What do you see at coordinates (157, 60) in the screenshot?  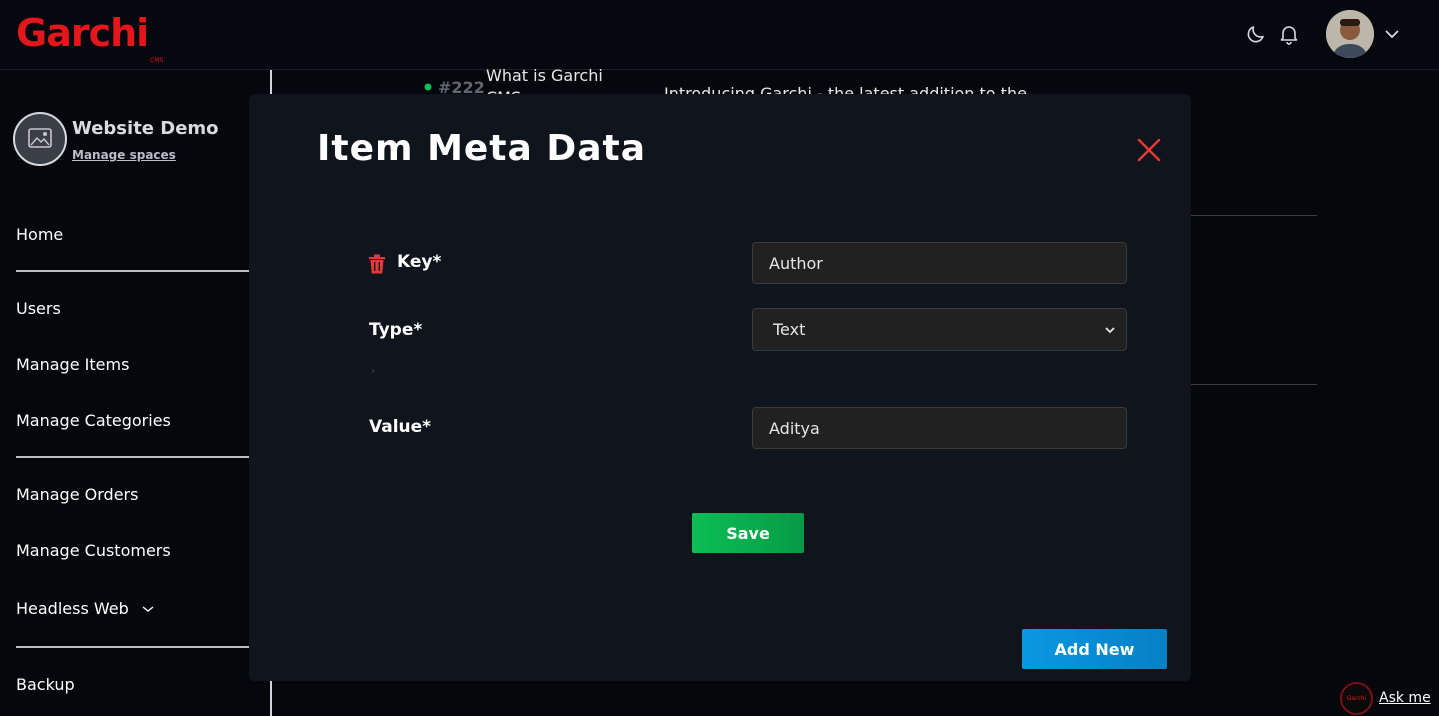 I see `logo-subtitle: CMS` at bounding box center [157, 60].